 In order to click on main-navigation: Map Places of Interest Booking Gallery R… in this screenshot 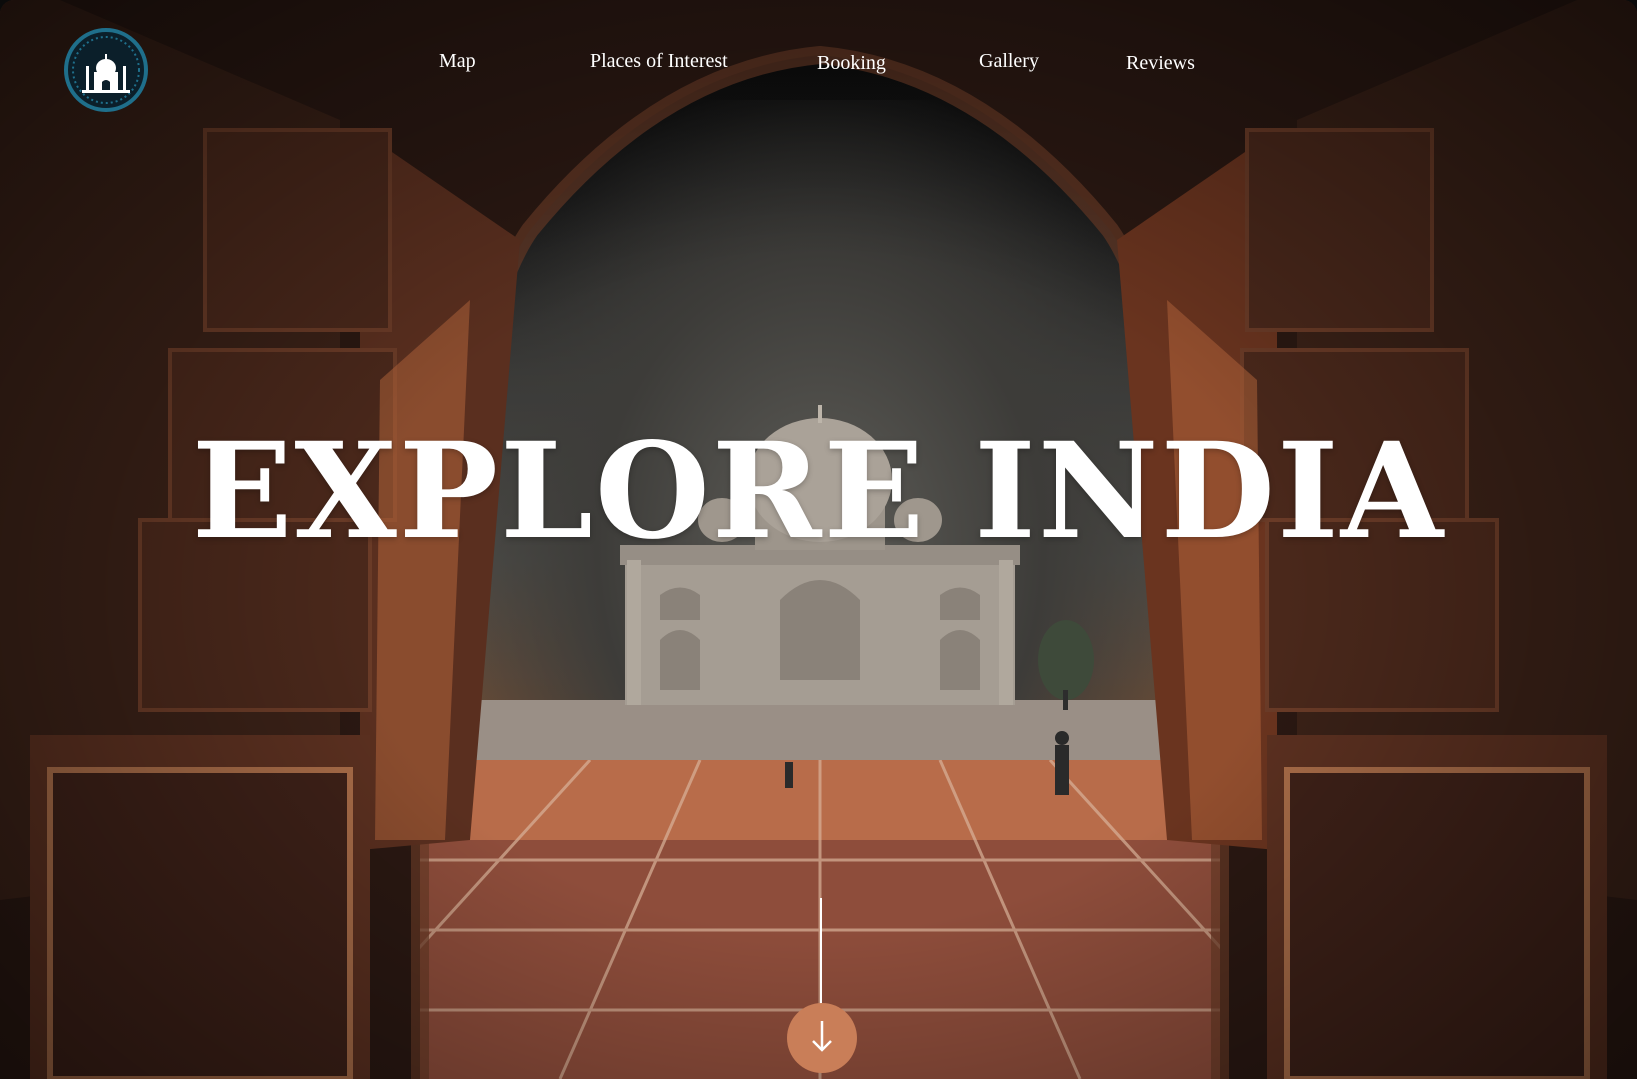, I will do `click(818, 60)`.